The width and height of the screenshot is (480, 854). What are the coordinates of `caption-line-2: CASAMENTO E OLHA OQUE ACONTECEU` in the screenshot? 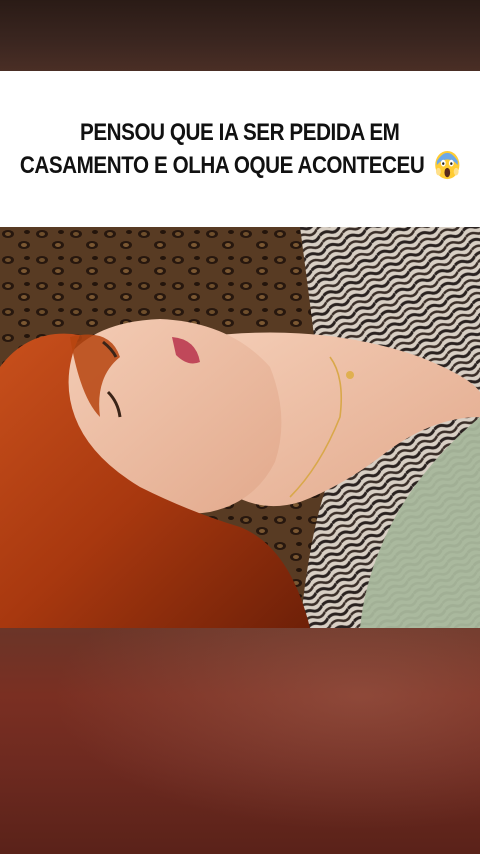 It's located at (222, 165).